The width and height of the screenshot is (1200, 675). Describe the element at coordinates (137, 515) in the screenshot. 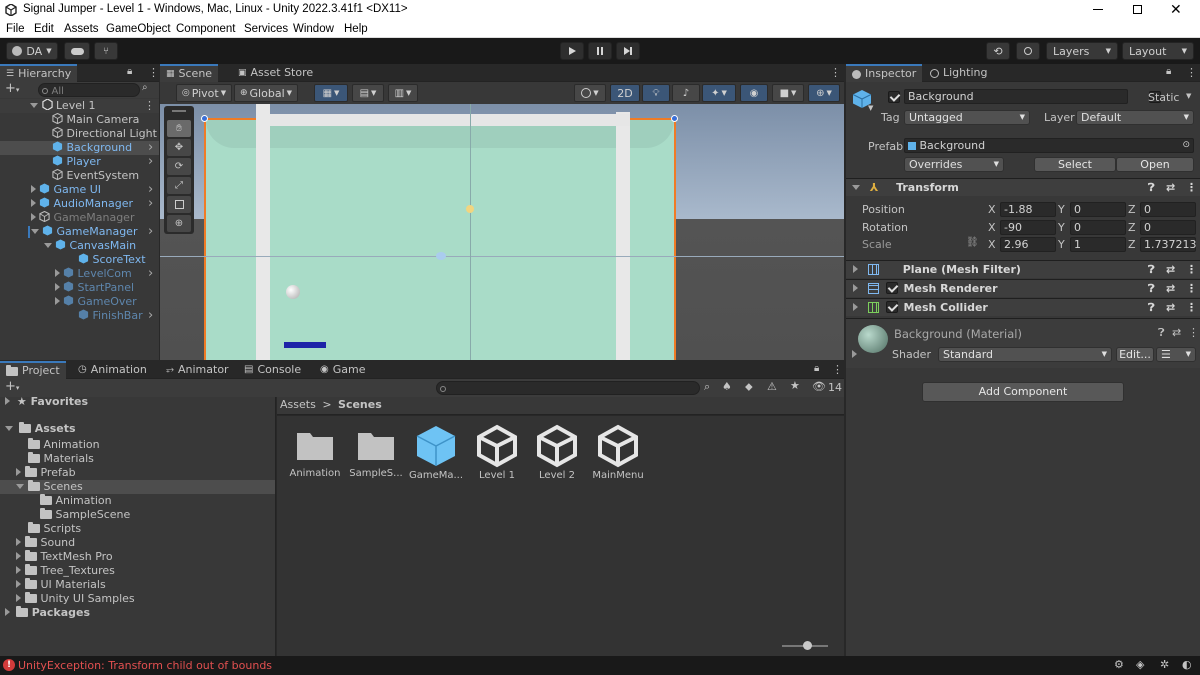

I see `project-folder-item: SampleScene` at that location.